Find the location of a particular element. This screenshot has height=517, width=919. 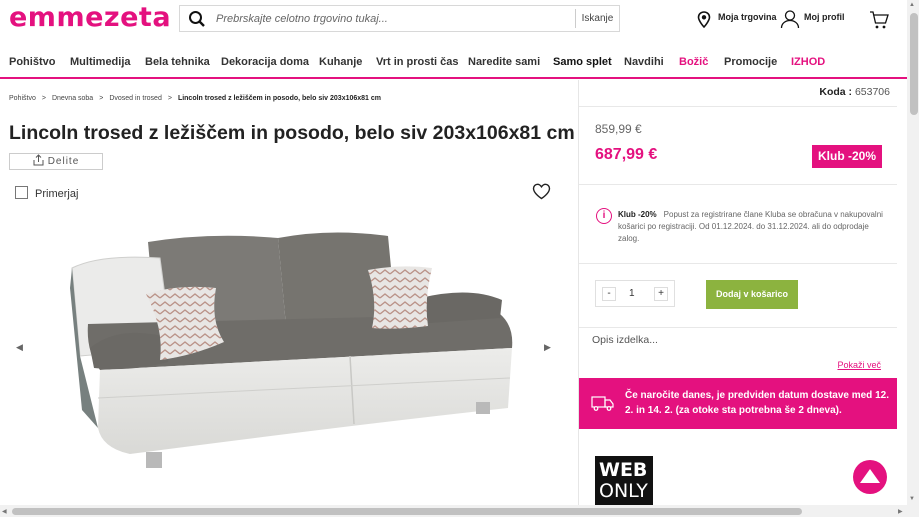

product-code: Koda : 653706 is located at coordinates (854, 92).